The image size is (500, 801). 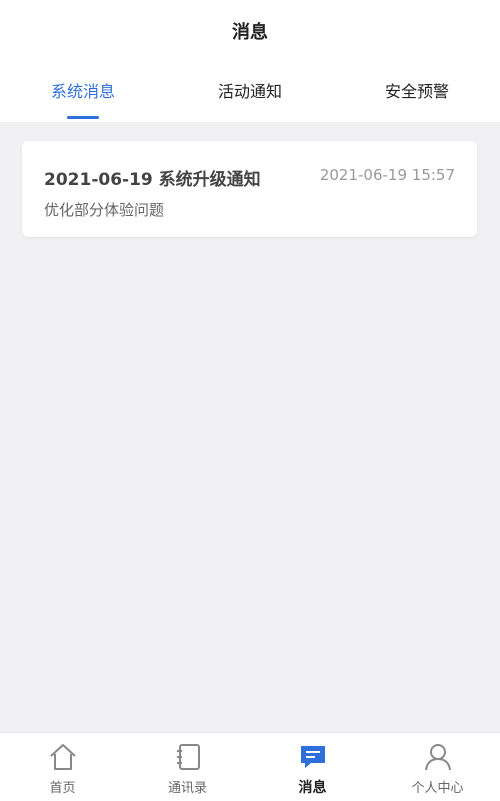 I want to click on bottom-nav: 首页 通讯录 消息 个人中心, so click(x=250, y=766).